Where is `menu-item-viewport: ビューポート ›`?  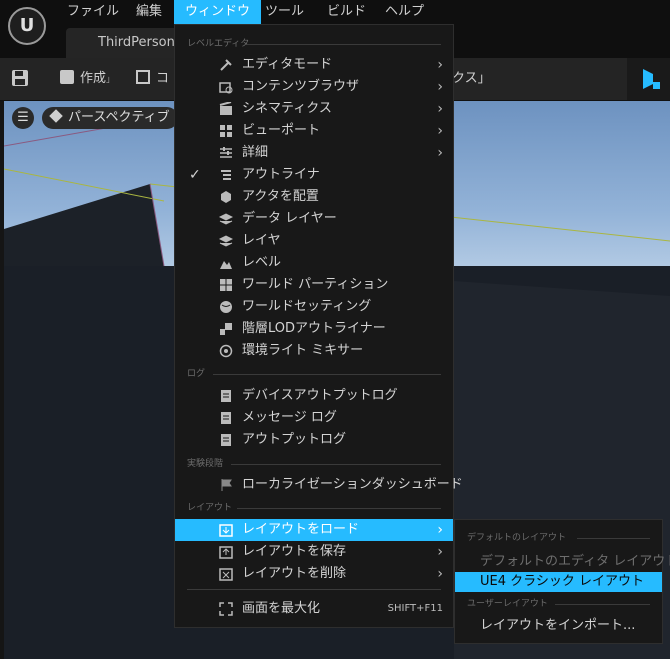
menu-item-viewport: ビューポート › is located at coordinates (314, 131).